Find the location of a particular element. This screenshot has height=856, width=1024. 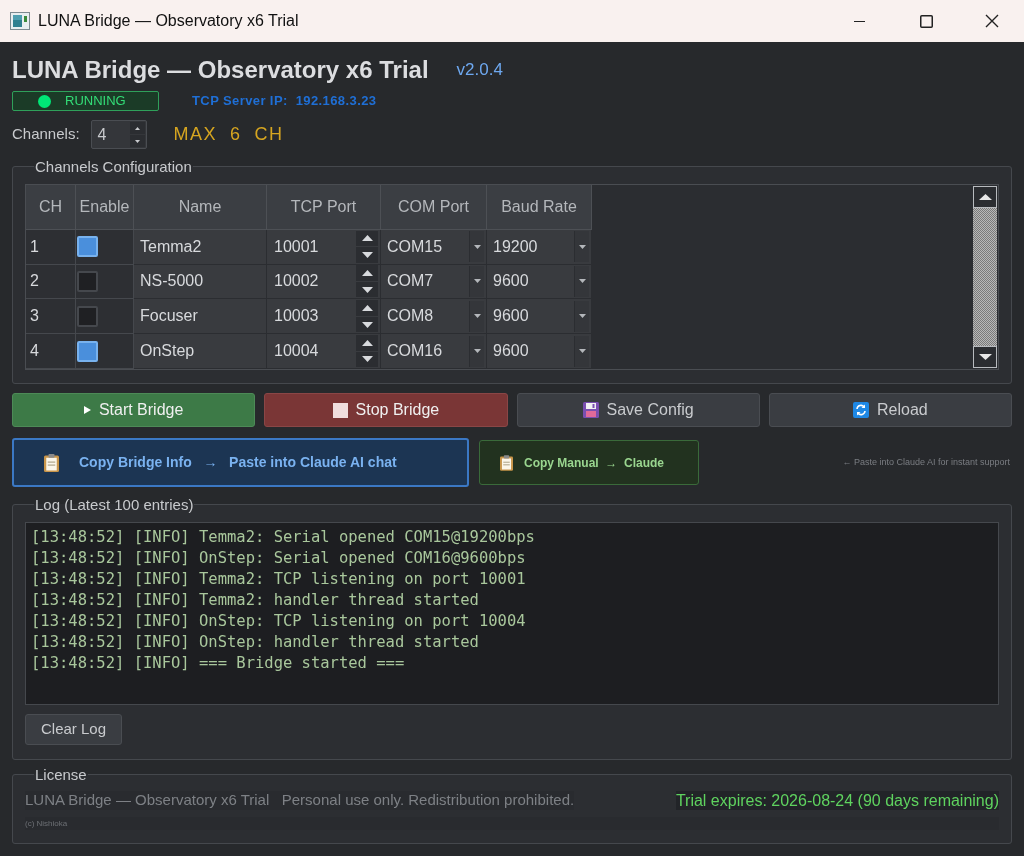

status-label: RUNNING is located at coordinates (95, 101).